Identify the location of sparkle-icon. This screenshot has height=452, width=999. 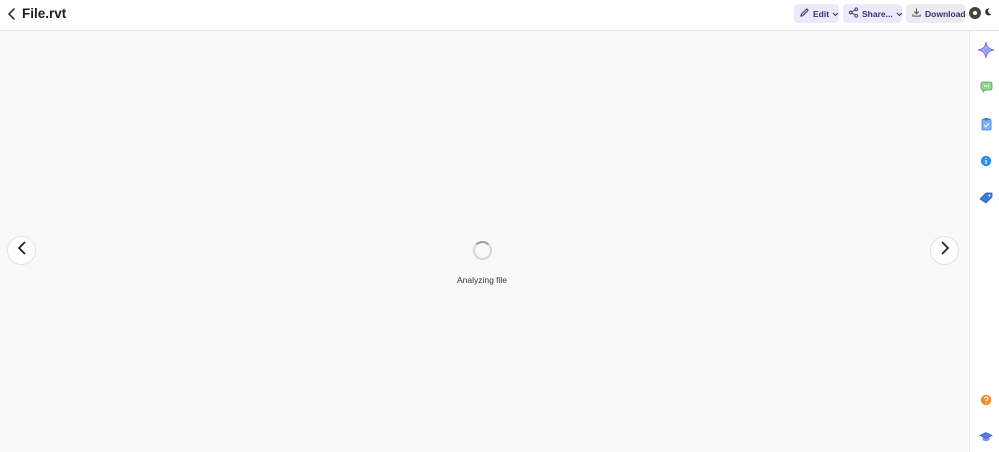
(986, 50).